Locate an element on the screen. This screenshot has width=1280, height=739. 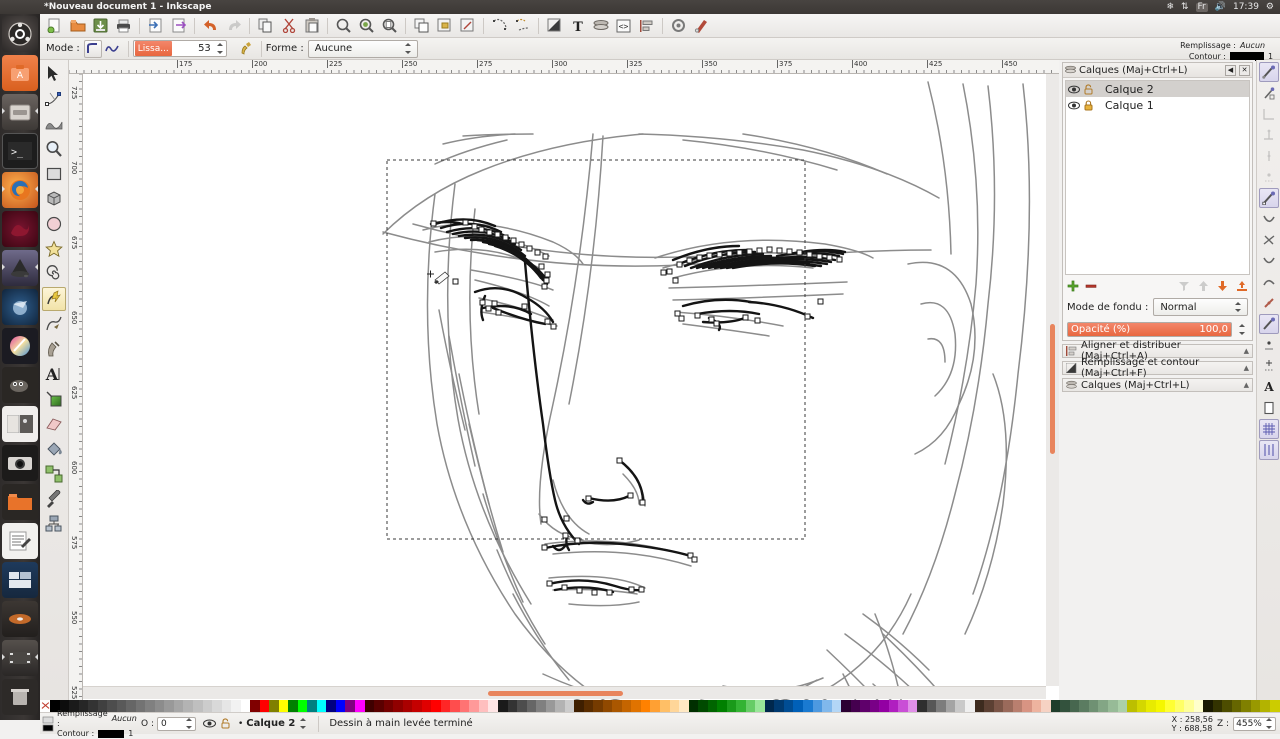
enable-snapping-toggle is located at coordinates (1268, 72).